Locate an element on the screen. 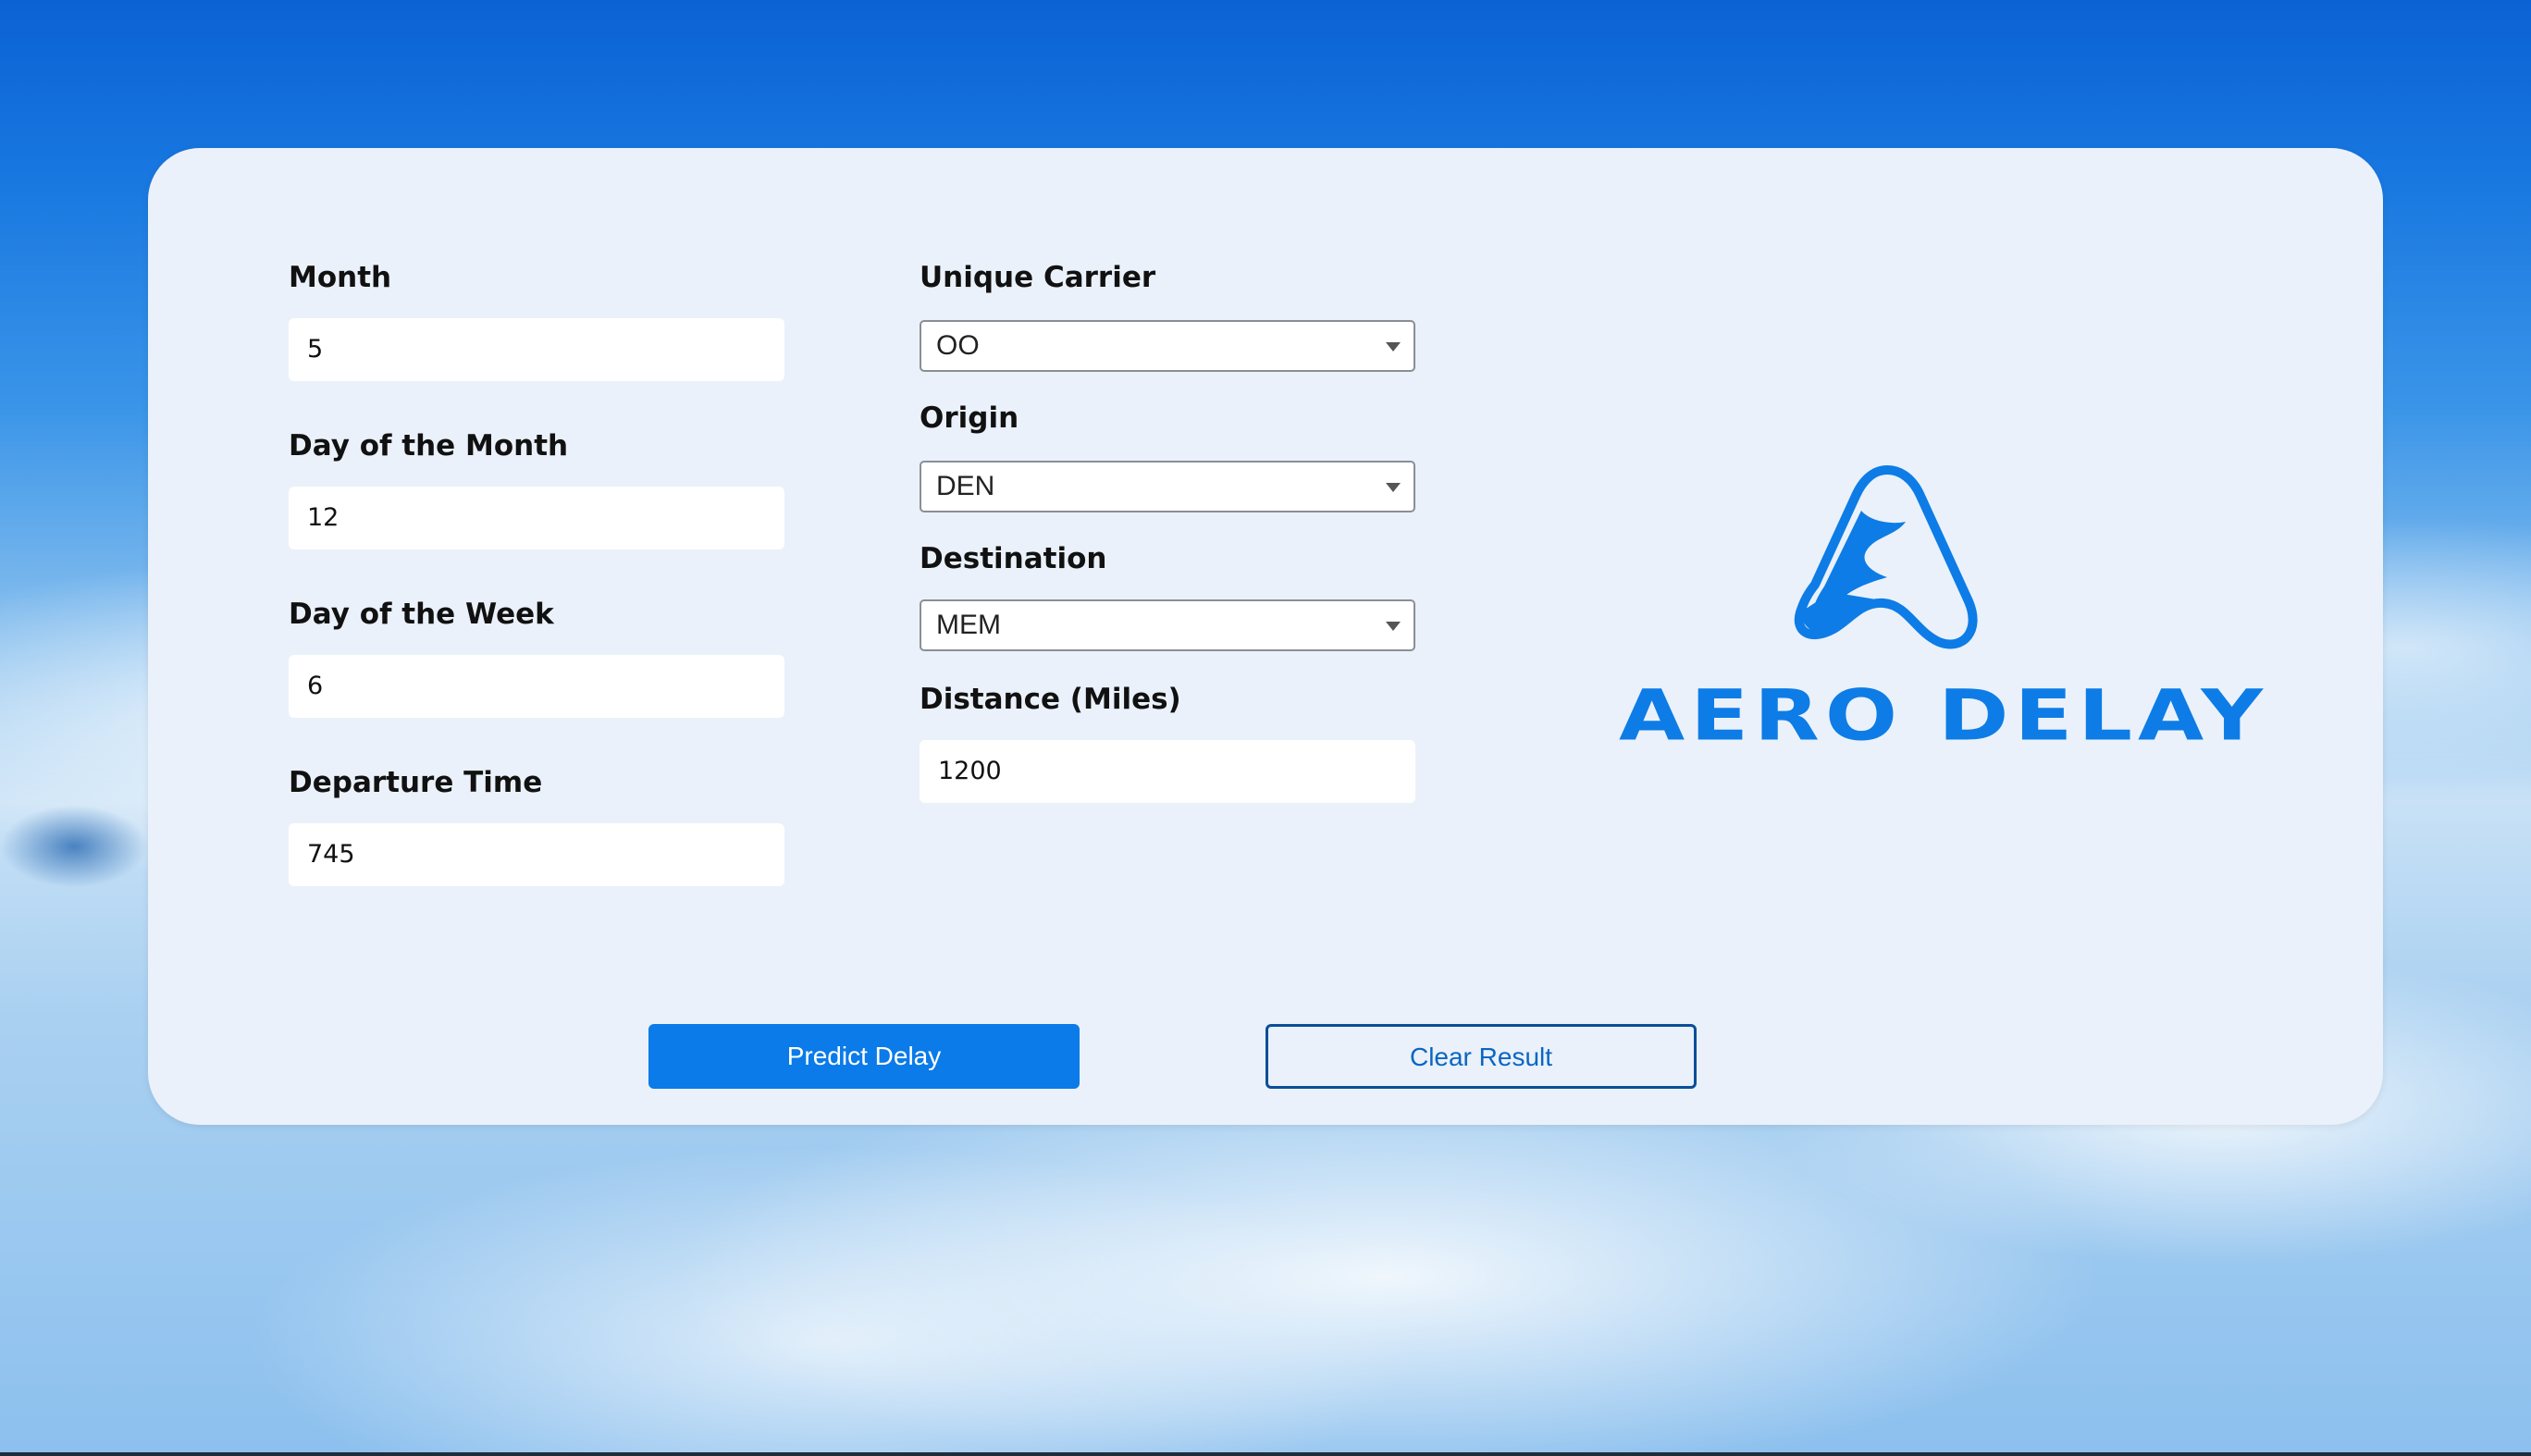  unique-carrier-value: OO is located at coordinates (958, 345).